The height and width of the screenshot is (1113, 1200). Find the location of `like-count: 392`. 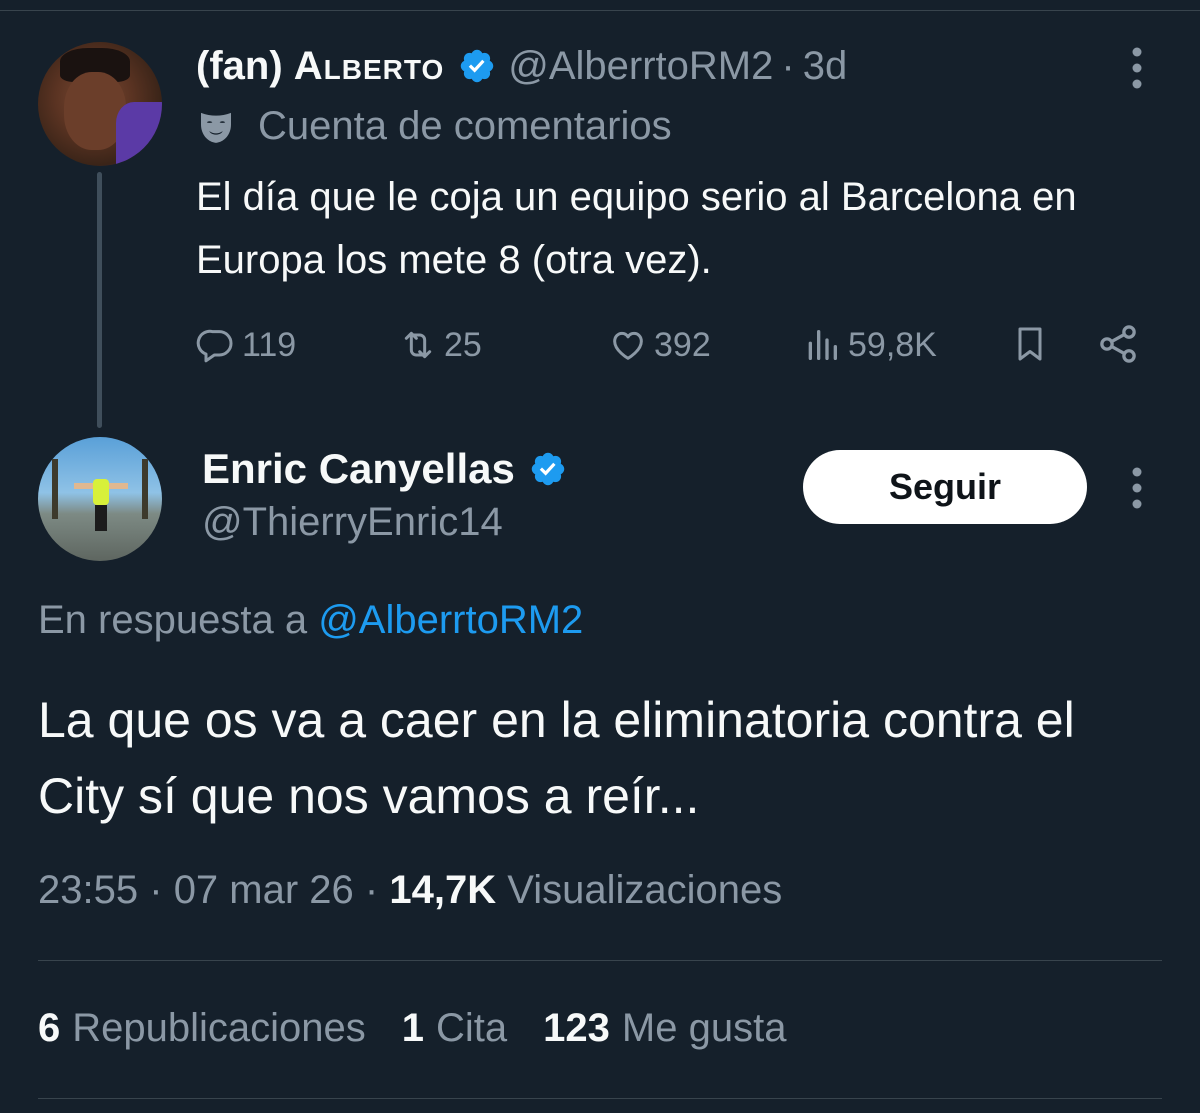

like-count: 392 is located at coordinates (682, 344).